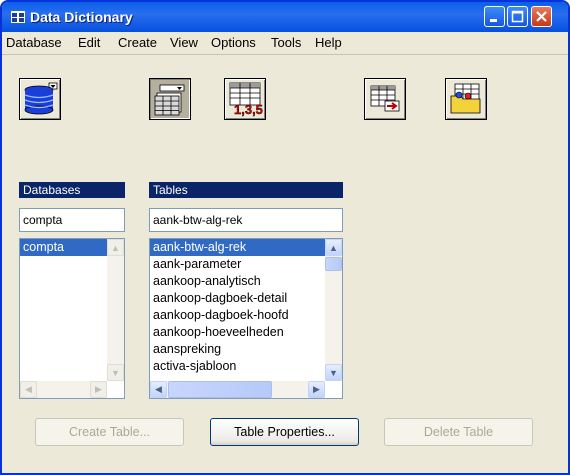  Describe the element at coordinates (72, 190) in the screenshot. I see `databases-label: Databases` at that location.